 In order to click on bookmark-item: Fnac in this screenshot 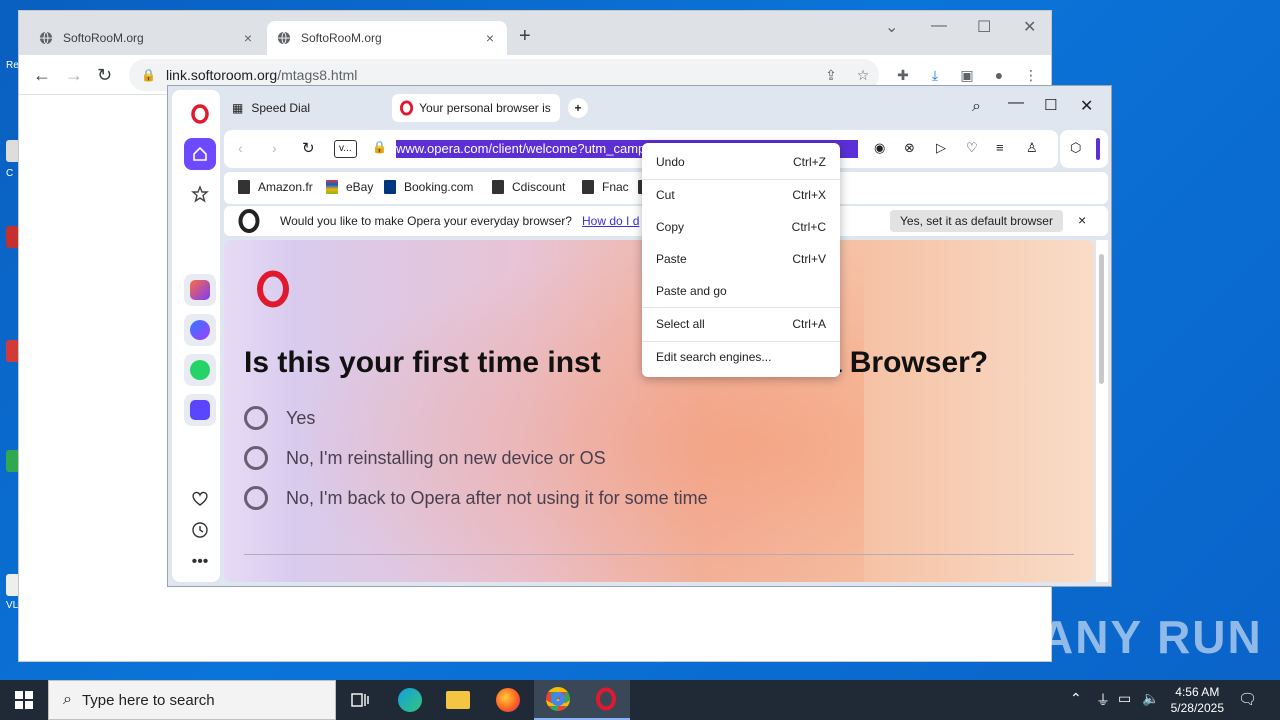, I will do `click(605, 187)`.